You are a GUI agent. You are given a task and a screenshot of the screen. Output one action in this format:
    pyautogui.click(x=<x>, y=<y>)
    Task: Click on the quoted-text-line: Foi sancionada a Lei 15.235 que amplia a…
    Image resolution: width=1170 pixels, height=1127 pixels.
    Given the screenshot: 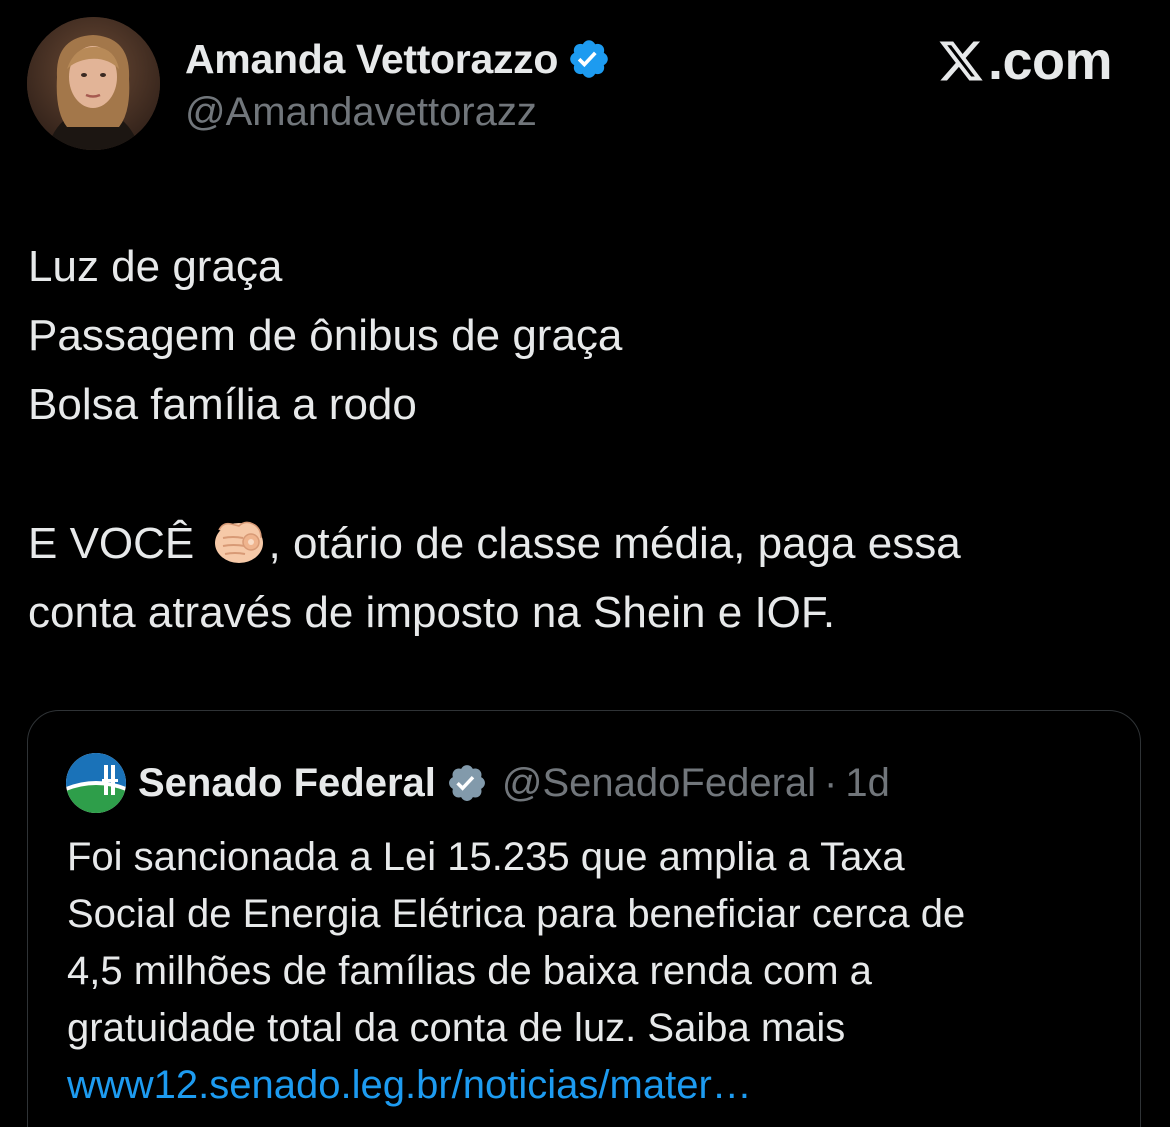 What is the action you would take?
    pyautogui.click(x=486, y=857)
    